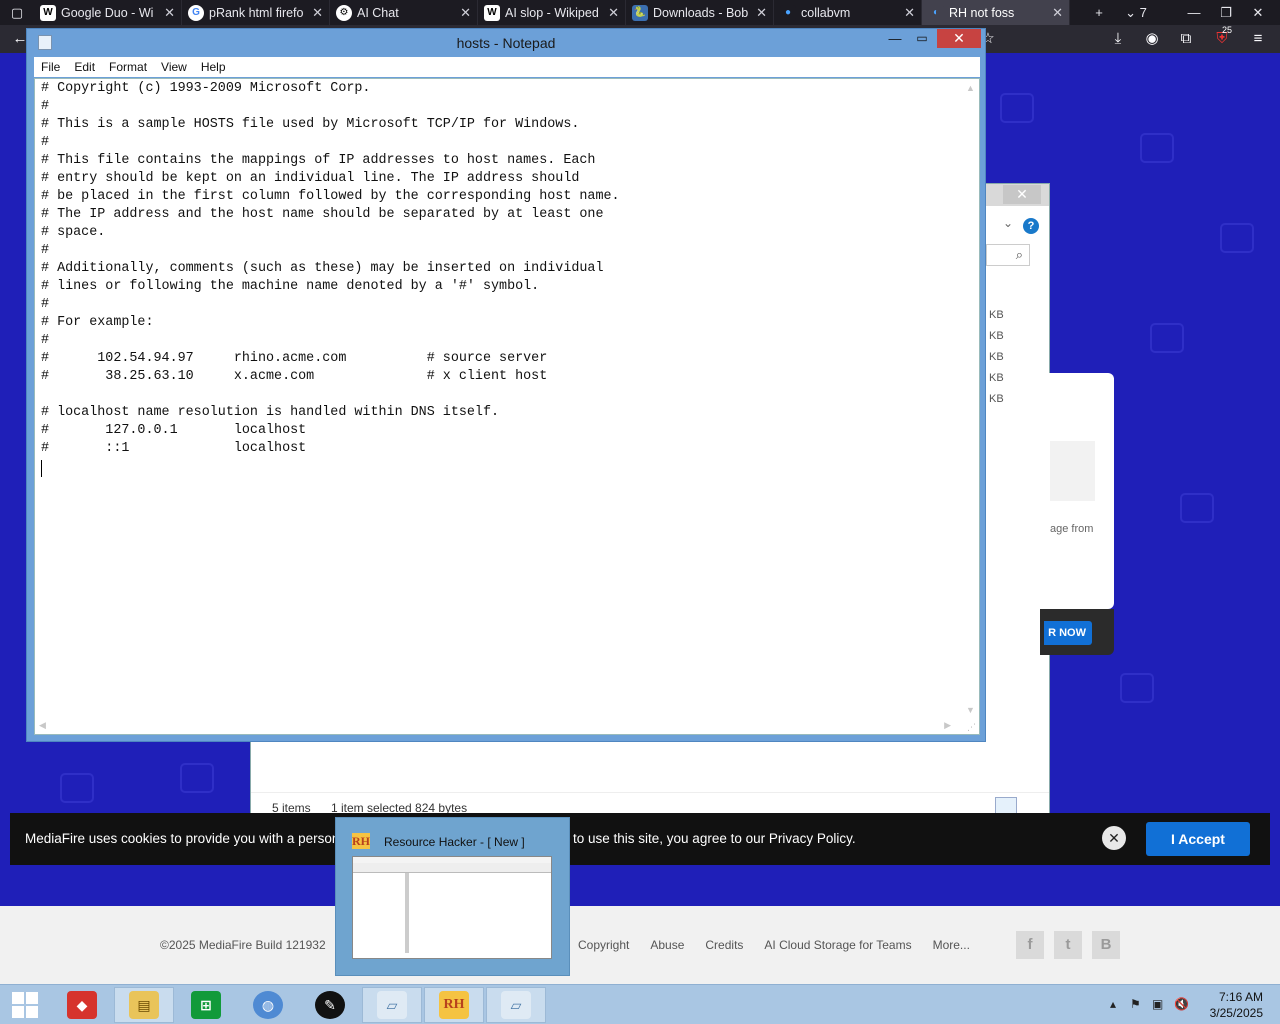 The height and width of the screenshot is (1024, 1280). I want to click on browser-tab-active: ◐ RH not foss ✕, so click(996, 12).